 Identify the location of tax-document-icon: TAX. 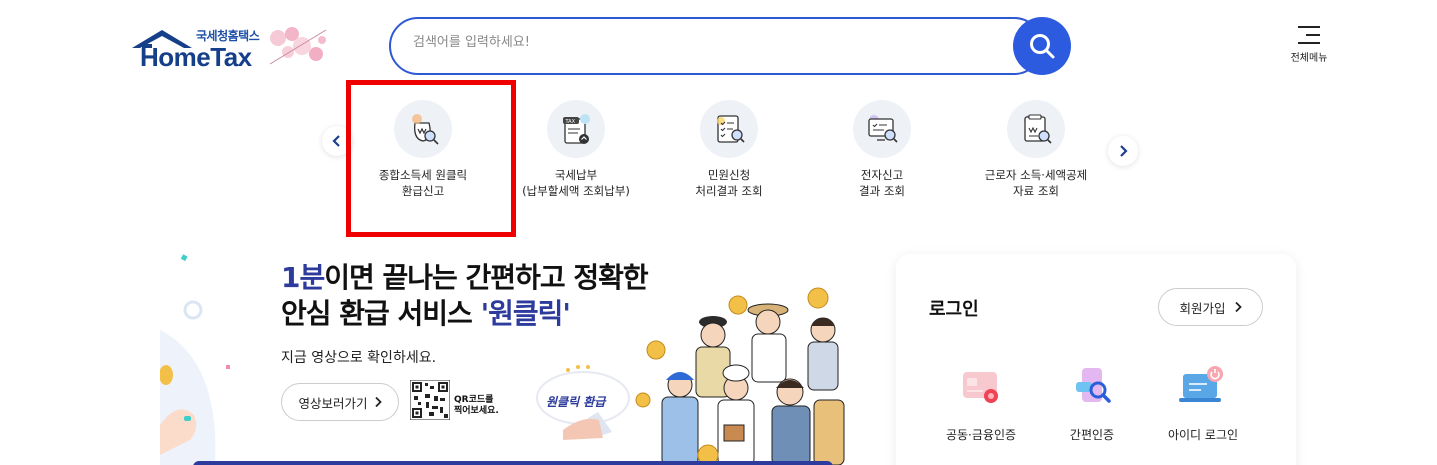
(576, 129).